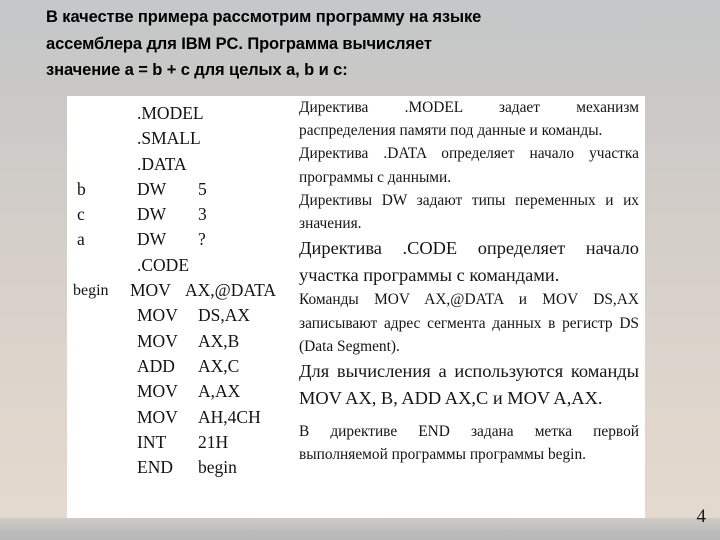 This screenshot has width=720, height=540. I want to click on code-op: .SMALL, so click(169, 138).